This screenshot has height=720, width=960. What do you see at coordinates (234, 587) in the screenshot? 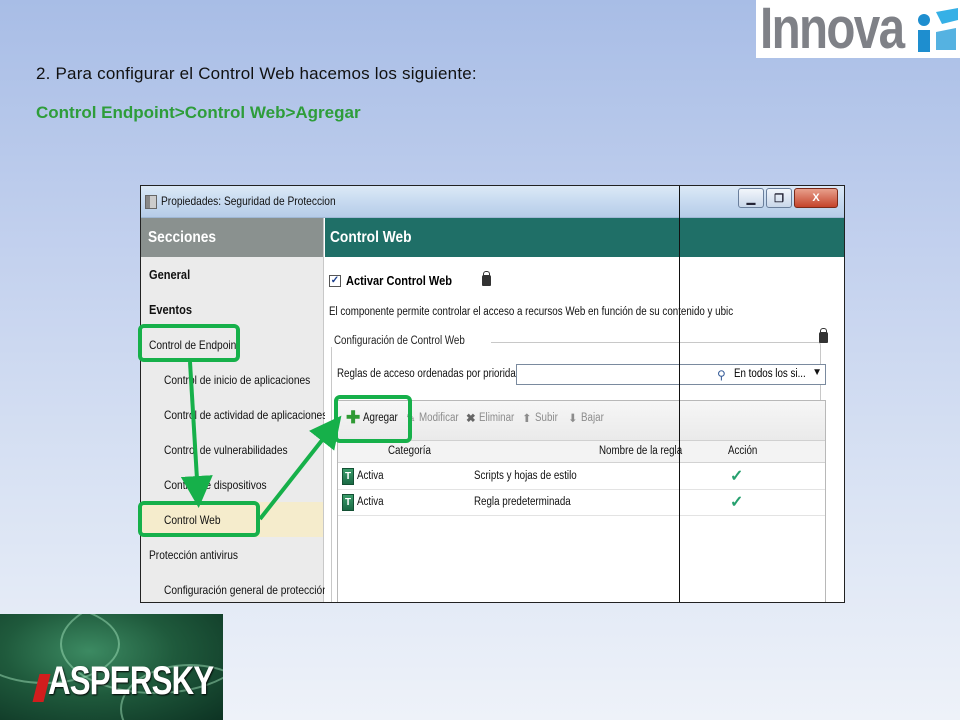
I see `sidebar-item-configuracion-general: Configuración general de protección` at bounding box center [234, 587].